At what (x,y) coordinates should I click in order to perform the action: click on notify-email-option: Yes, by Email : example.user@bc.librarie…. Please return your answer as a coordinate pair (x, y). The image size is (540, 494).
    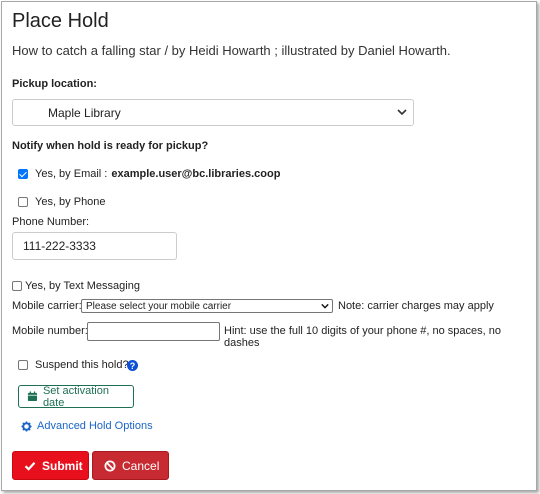
    Looking at the image, I should click on (149, 174).